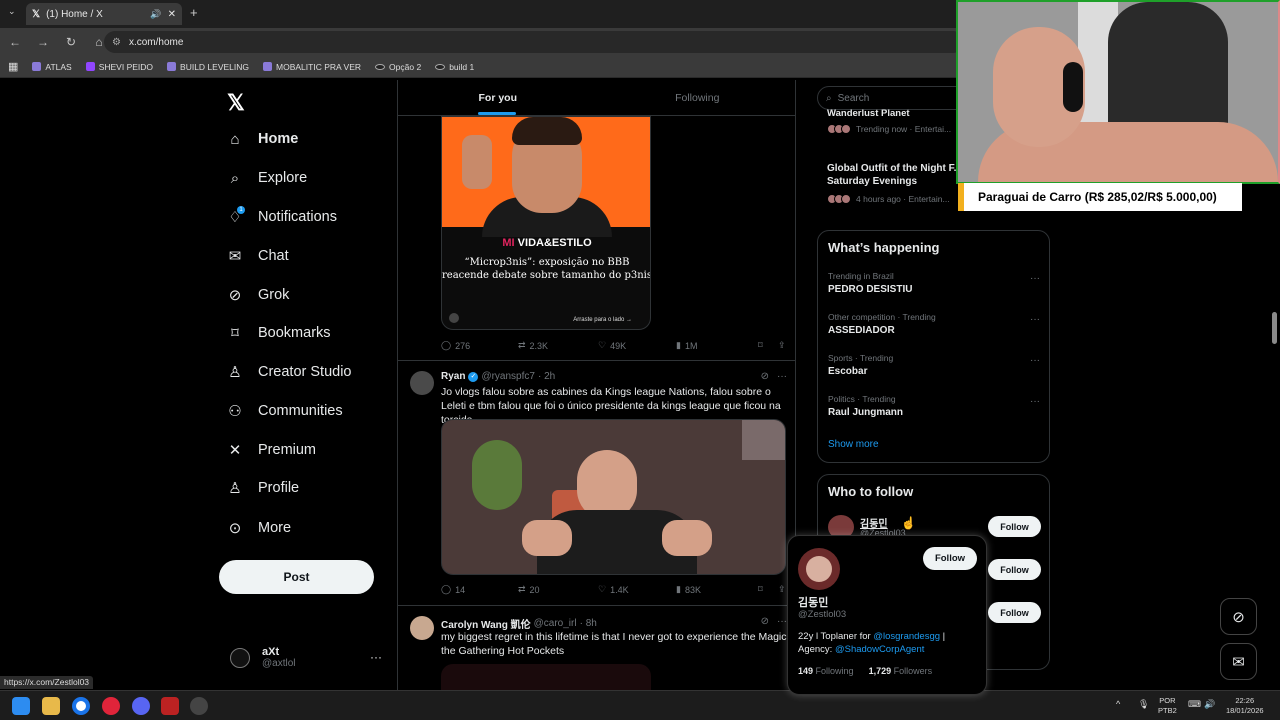  I want to click on hovercard-name: 김동민, so click(813, 602).